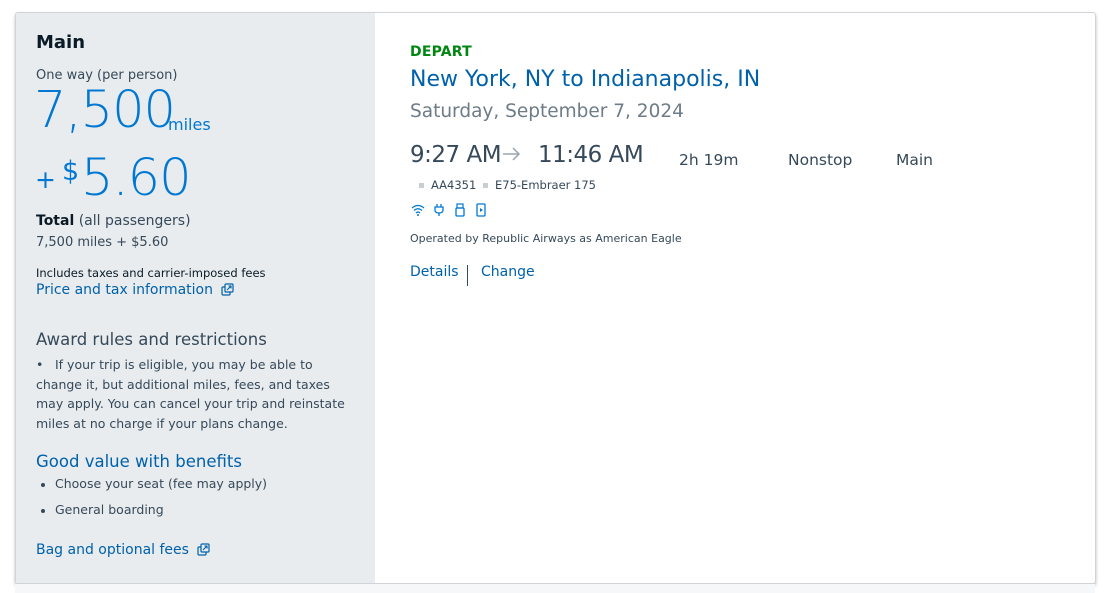  Describe the element at coordinates (546, 185) in the screenshot. I see `aircraft-type: E75-Embraer 175` at that location.